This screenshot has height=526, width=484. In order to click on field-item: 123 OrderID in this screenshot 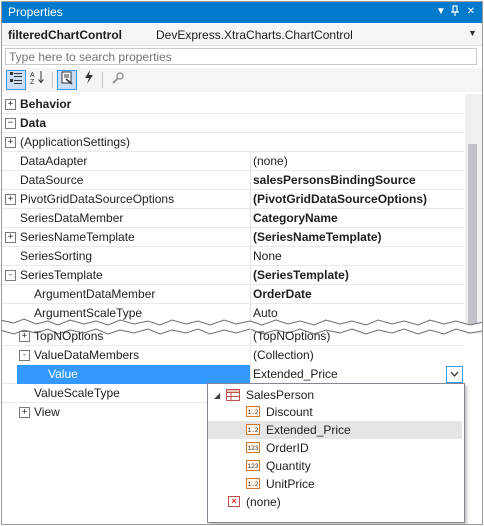, I will do `click(335, 448)`.